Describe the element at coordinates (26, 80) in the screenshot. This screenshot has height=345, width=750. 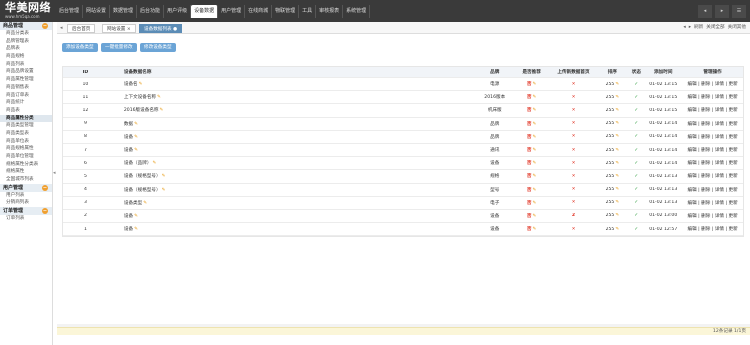
I see `sidebar-item: 商品属性管理` at that location.